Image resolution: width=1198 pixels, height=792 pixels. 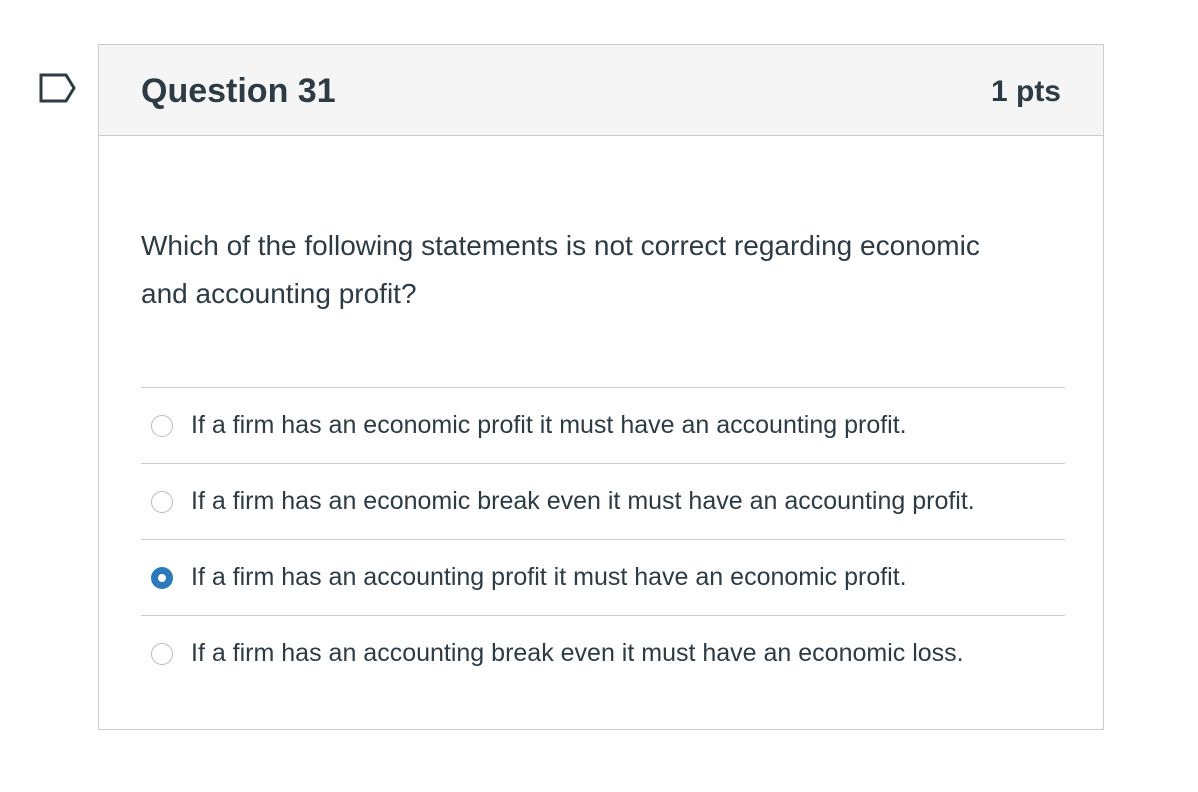 I want to click on question-header: Question 31 1 pts, so click(x=601, y=90).